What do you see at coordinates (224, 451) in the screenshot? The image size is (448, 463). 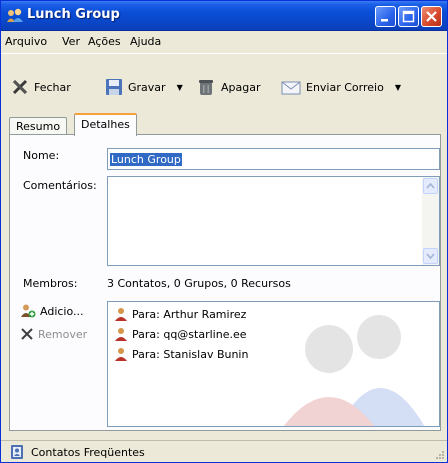 I see `status-bar: Contatos Freqüentes` at bounding box center [224, 451].